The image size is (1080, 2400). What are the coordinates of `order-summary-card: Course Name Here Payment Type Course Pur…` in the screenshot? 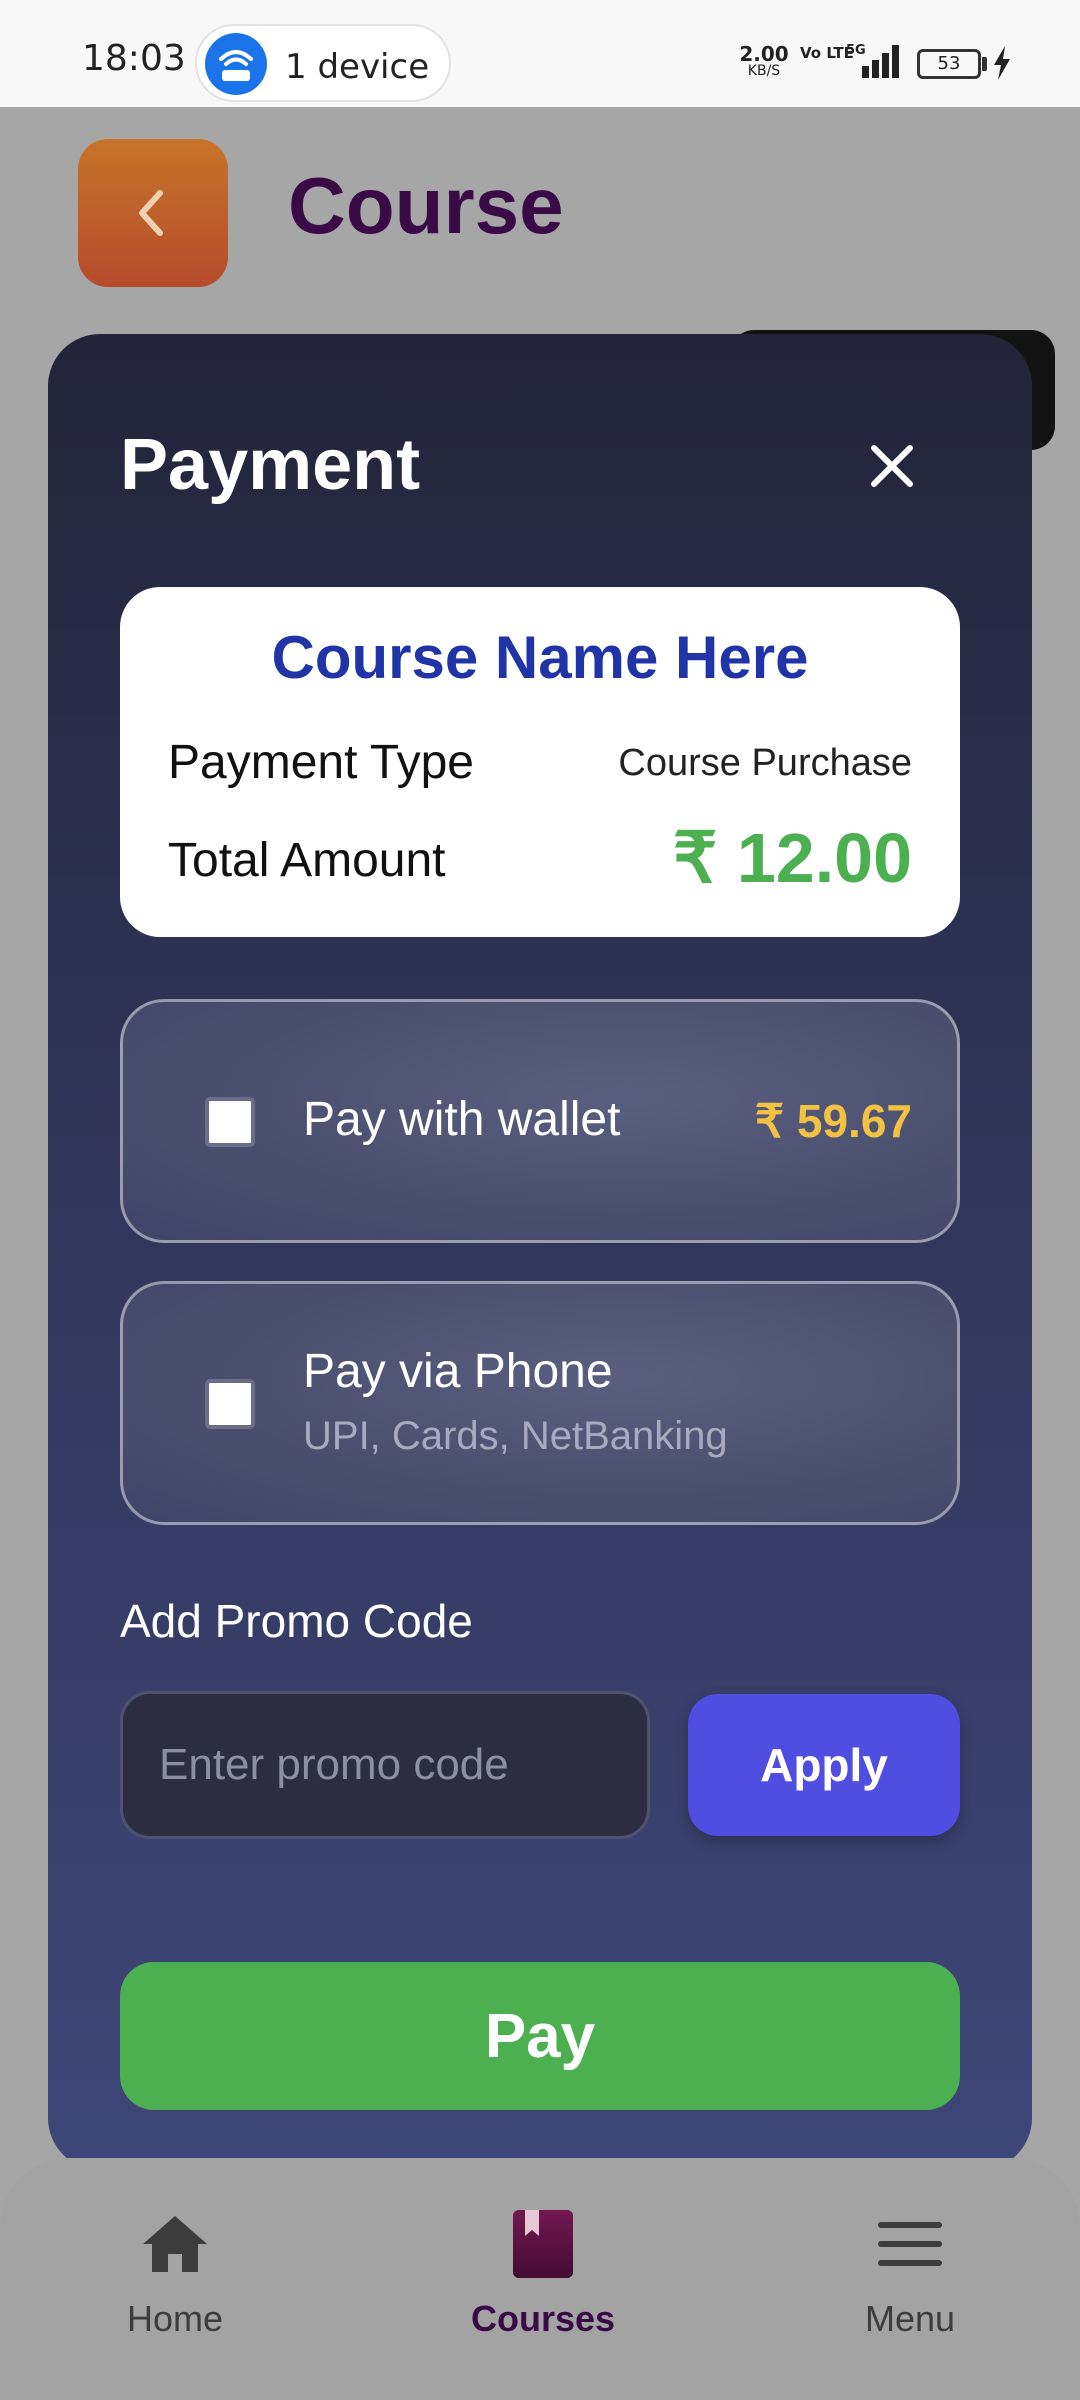 It's located at (540, 762).